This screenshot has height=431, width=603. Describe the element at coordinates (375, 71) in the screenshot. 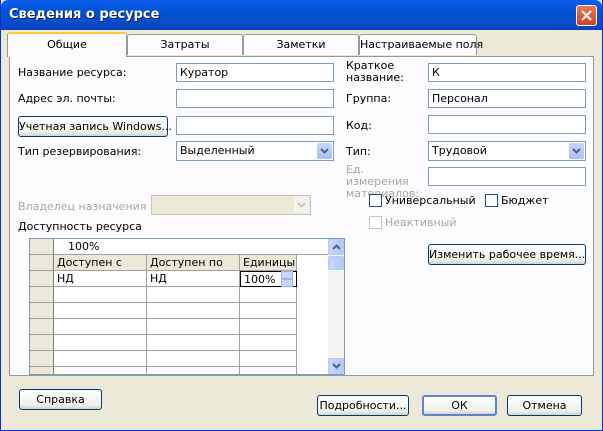

I see `initials-label: Краткое название:` at that location.